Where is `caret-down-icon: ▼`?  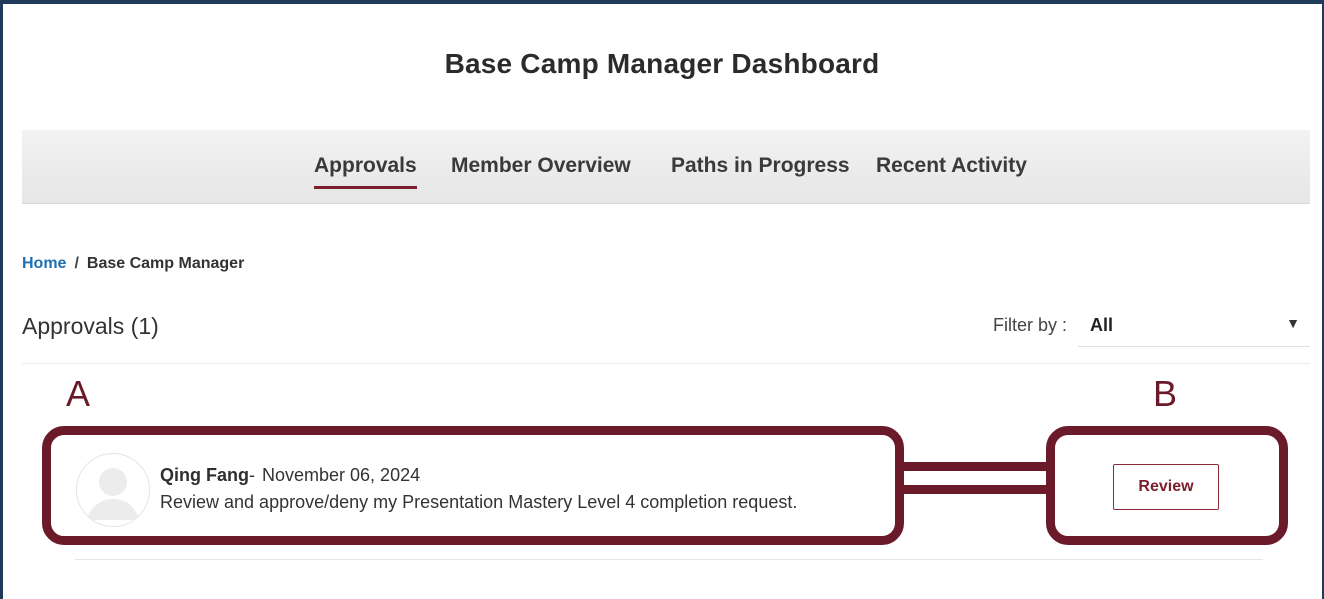
caret-down-icon: ▼ is located at coordinates (1293, 323).